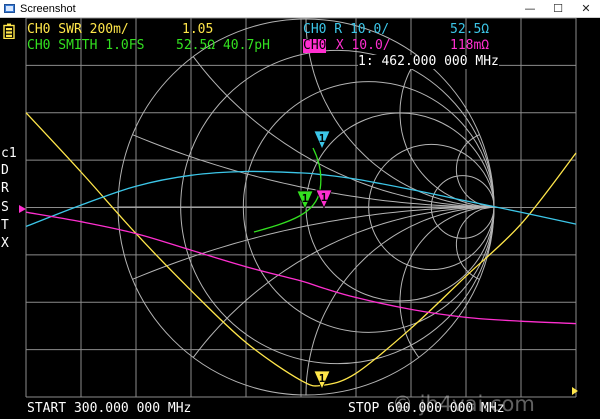 The height and width of the screenshot is (419, 600). Describe the element at coordinates (85, 46) in the screenshot. I see `smith-trace-label: CH0 SMITH 1.0FS` at that location.